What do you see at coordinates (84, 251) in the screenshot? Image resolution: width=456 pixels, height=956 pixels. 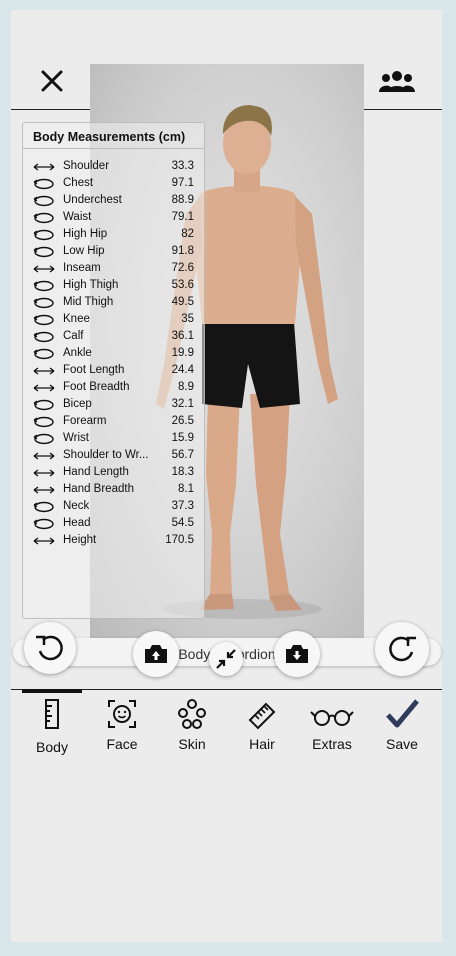 I see `measurement-label: Low Hip` at bounding box center [84, 251].